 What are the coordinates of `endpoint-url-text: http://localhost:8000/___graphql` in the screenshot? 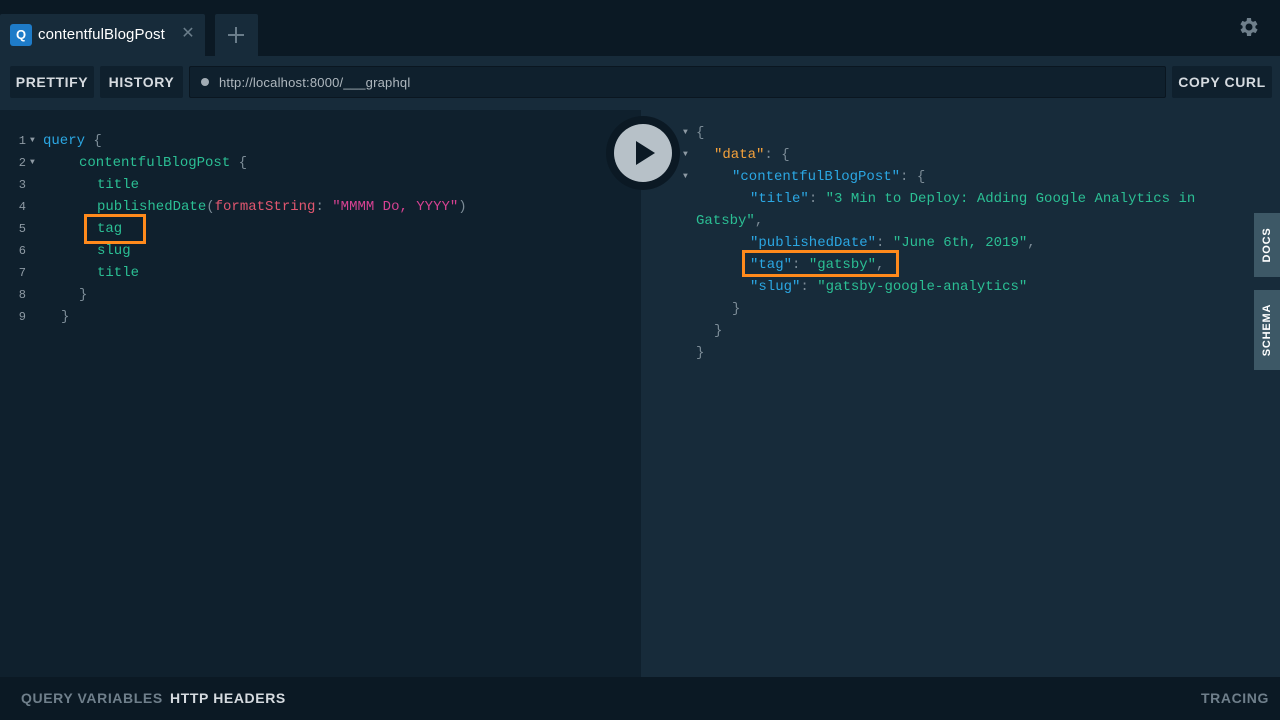 It's located at (315, 82).